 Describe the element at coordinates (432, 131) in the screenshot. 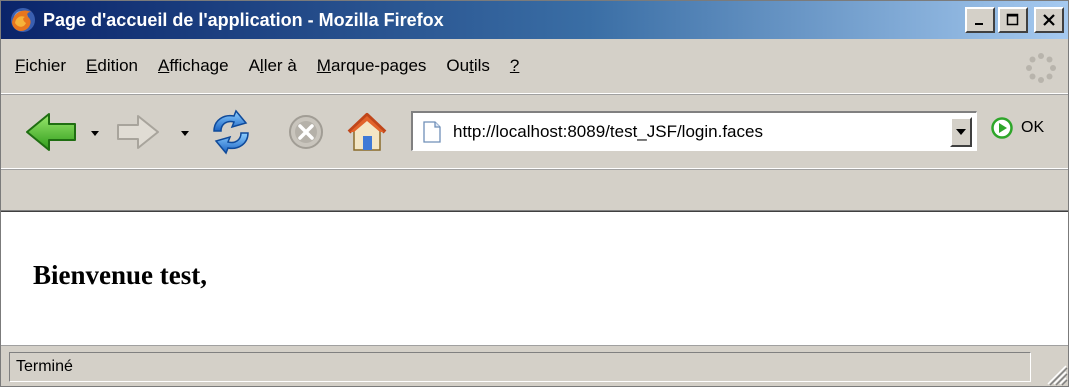

I see `page-icon` at that location.